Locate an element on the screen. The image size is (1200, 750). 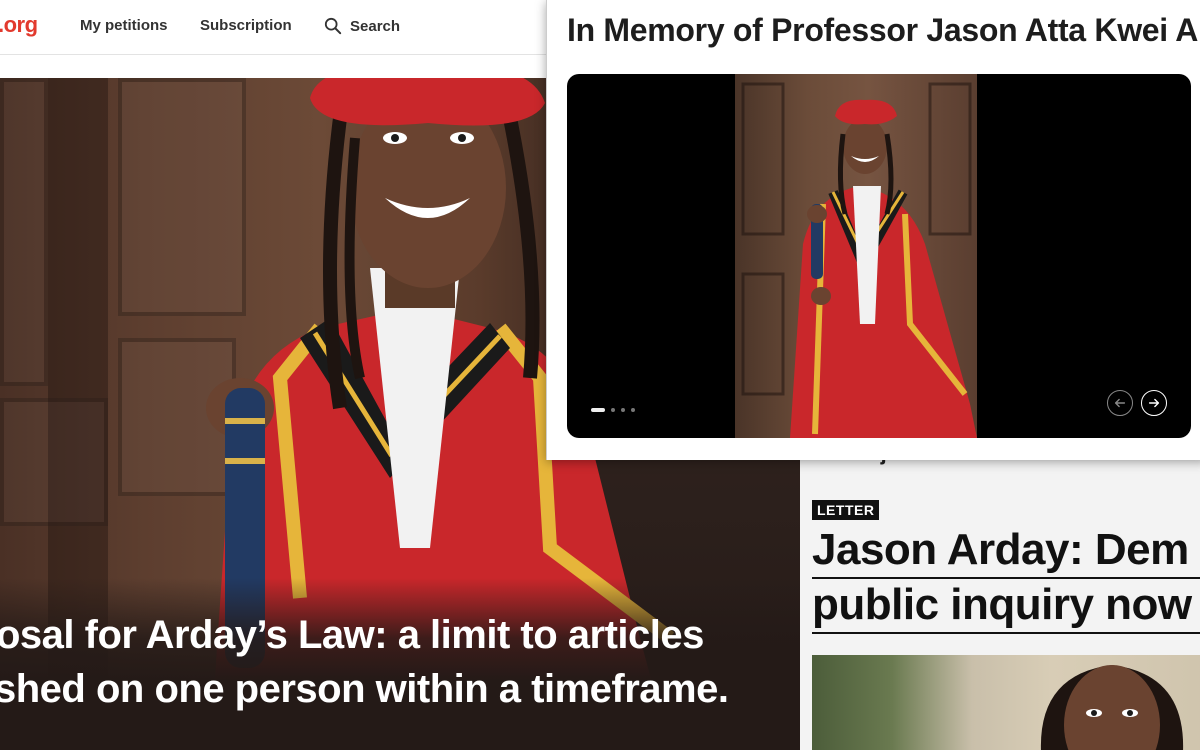
news-headline: Jason Arday: Dem public inquiry now is located at coordinates (1006, 579).